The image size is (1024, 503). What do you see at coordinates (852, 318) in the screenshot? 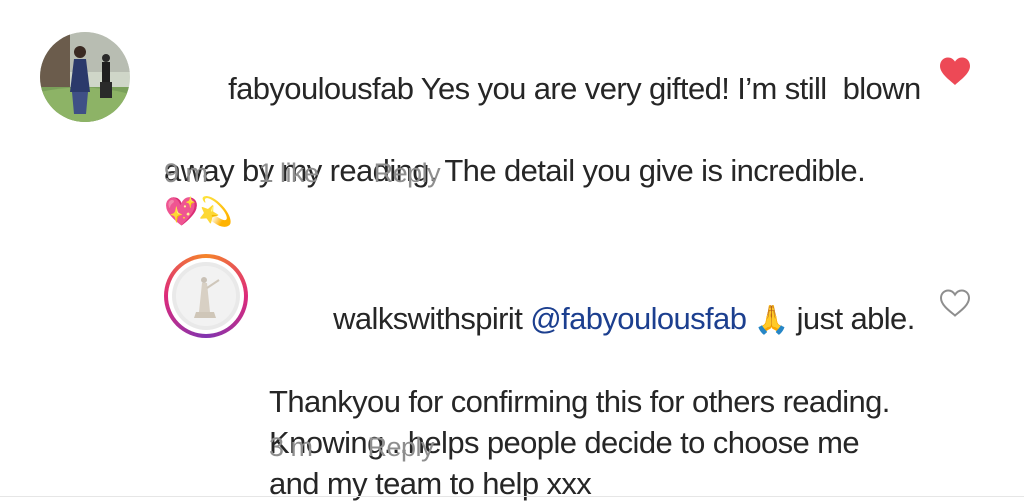
I see `reply-text: just able.` at bounding box center [852, 318].